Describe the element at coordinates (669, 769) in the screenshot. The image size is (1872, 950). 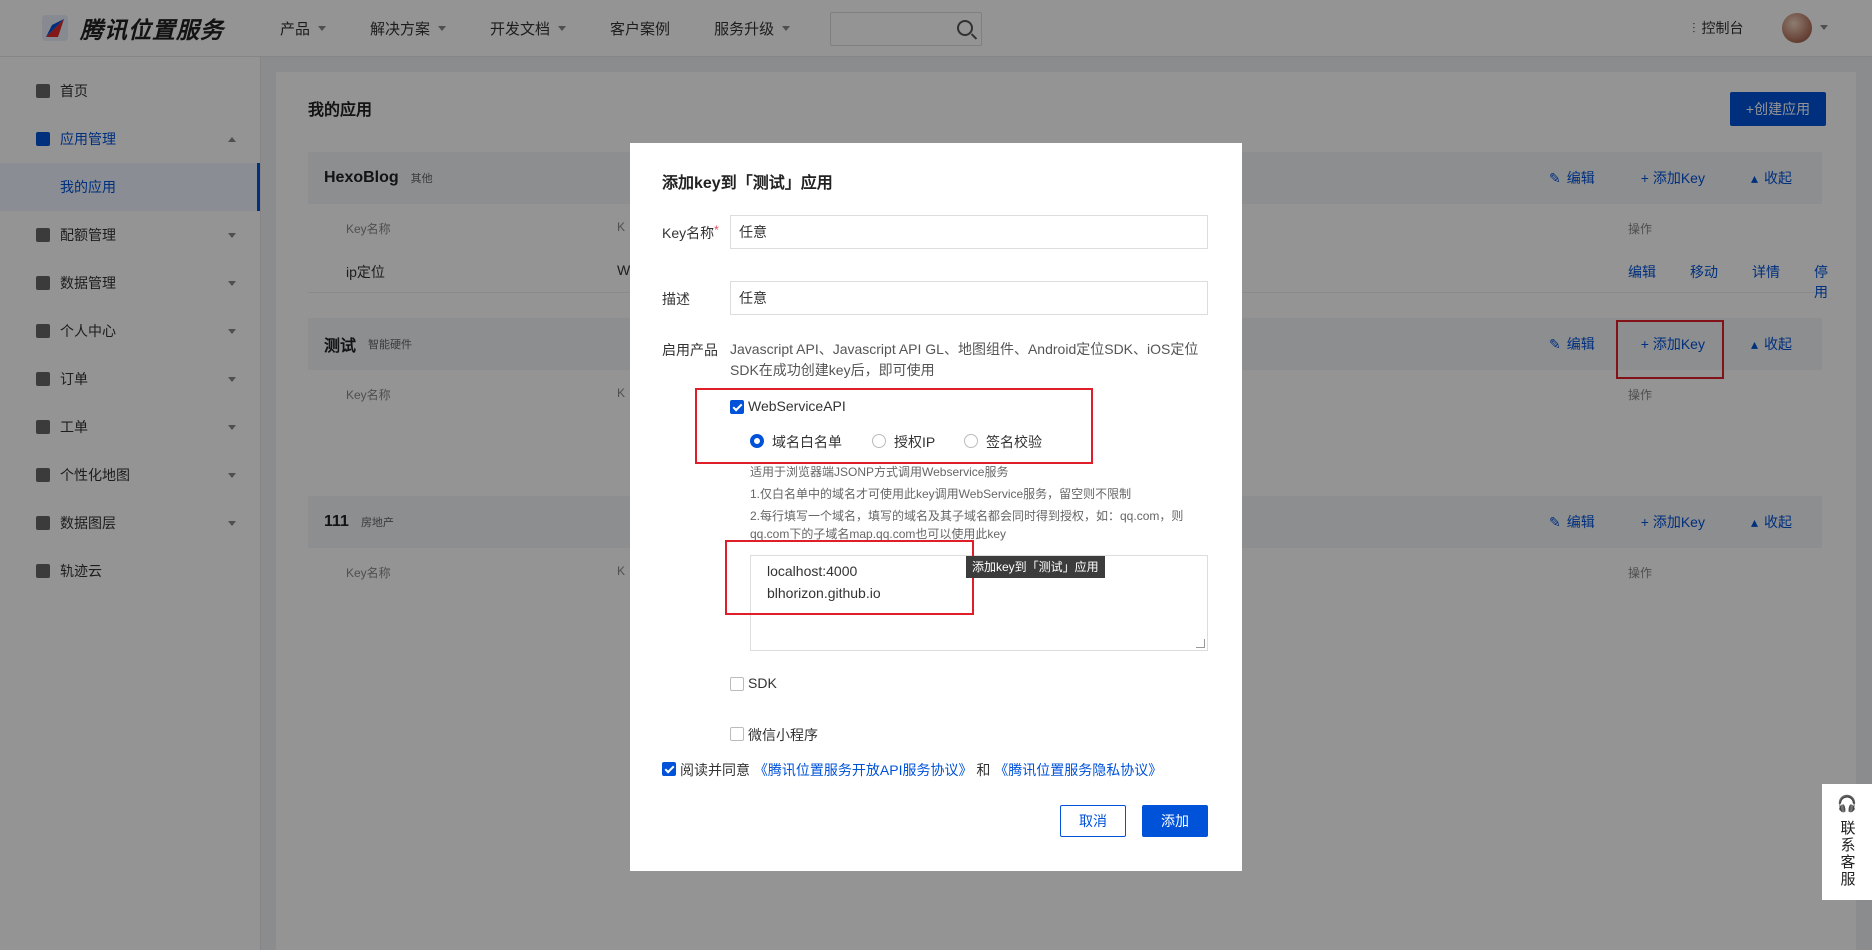
I see `agree-checkbox` at that location.